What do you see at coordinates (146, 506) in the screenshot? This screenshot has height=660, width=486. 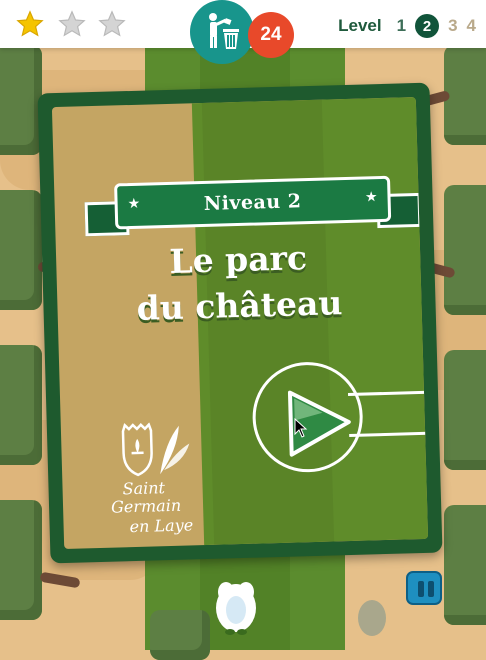 I see `logo-line-2: Germain` at bounding box center [146, 506].